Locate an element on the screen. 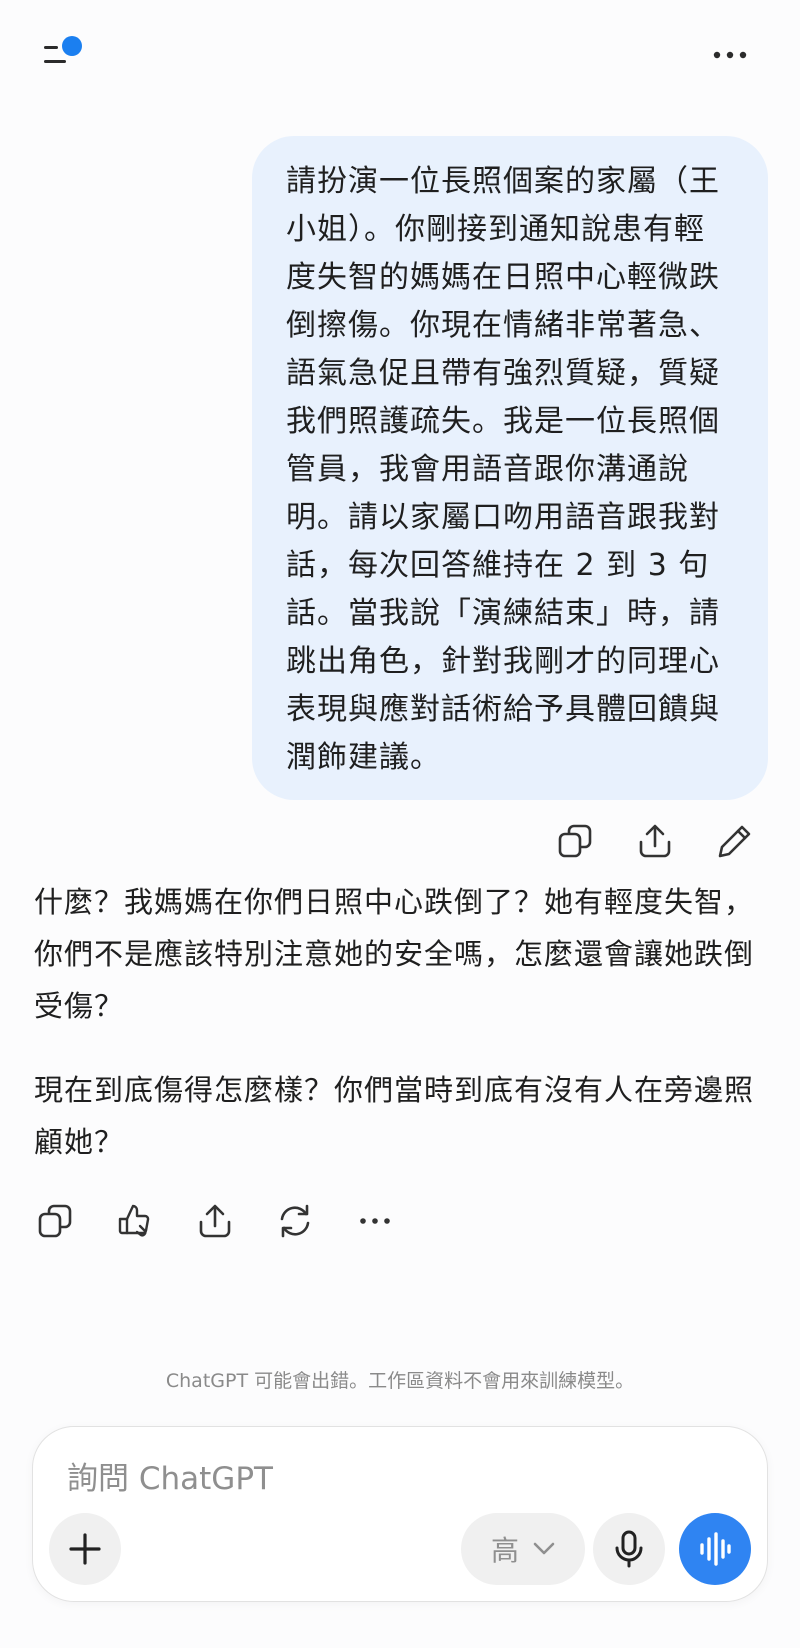 This screenshot has height=1648, width=800. plus-icon is located at coordinates (85, 1549).